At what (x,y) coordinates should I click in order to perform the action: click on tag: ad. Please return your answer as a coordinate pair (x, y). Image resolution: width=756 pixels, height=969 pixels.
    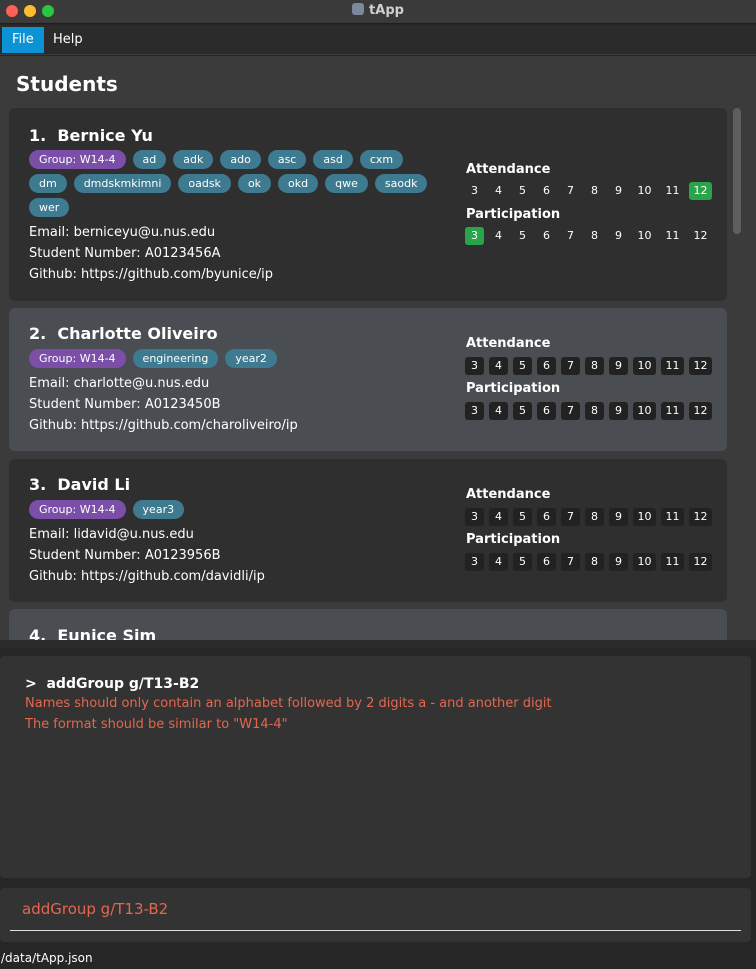
    Looking at the image, I should click on (149, 159).